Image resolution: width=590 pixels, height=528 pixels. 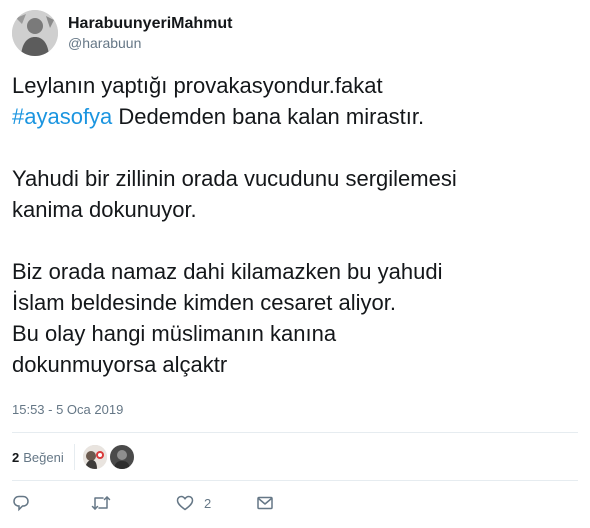 I want to click on like-count: 2, so click(x=208, y=503).